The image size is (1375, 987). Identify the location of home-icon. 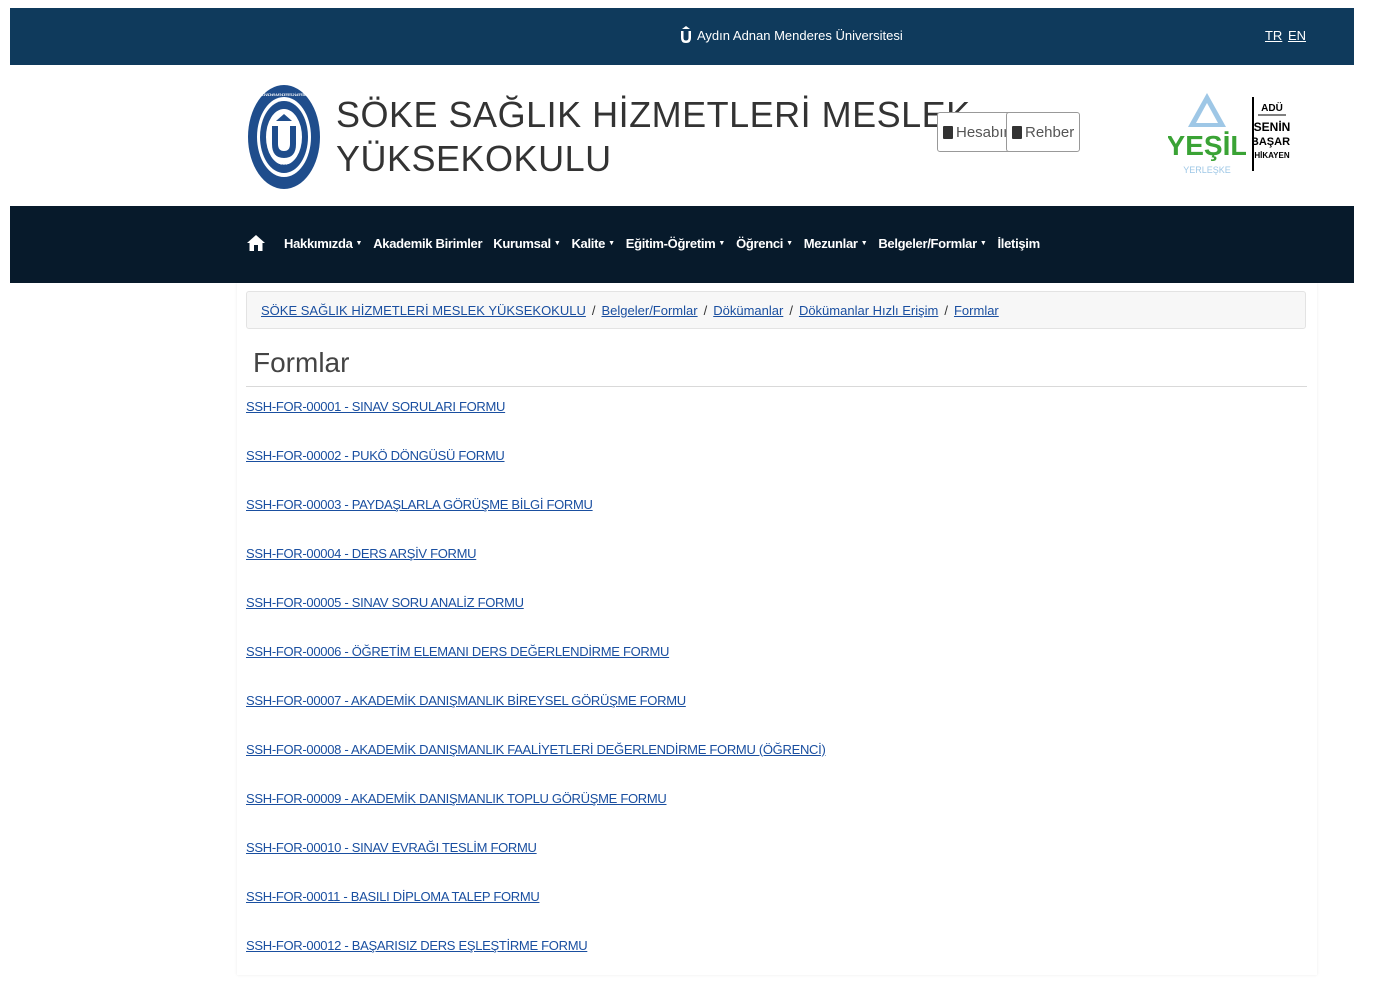
(256, 243).